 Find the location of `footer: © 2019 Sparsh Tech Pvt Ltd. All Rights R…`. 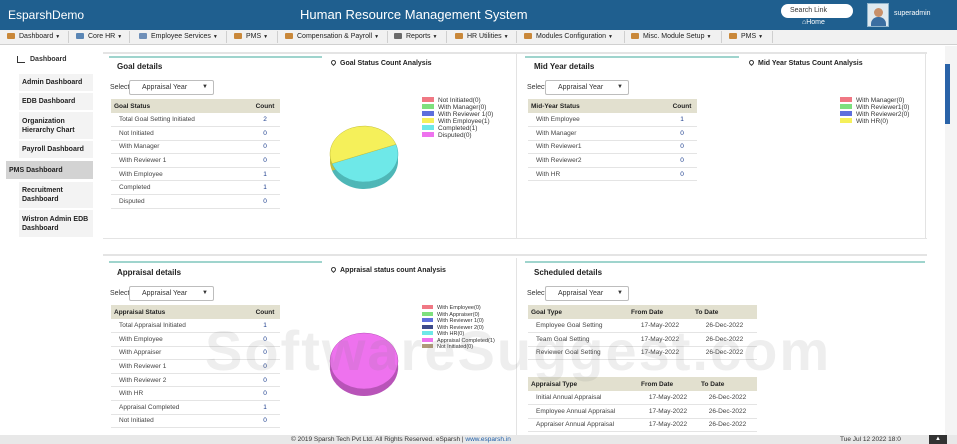

footer: © 2019 Sparsh Tech Pvt Ltd. All Rights R… is located at coordinates (478, 439).